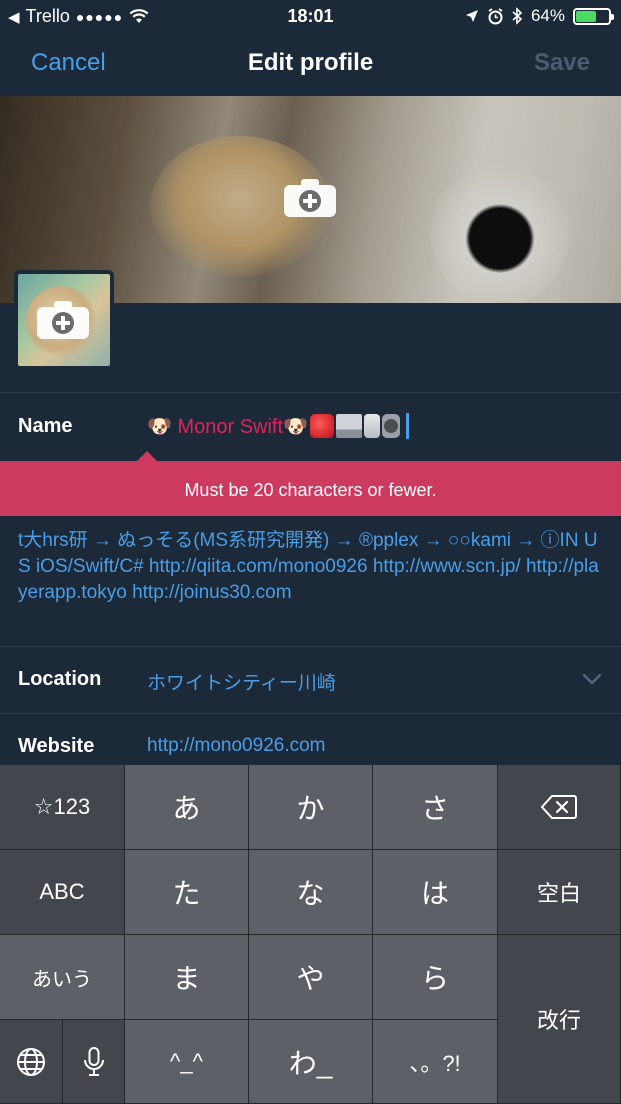 The height and width of the screenshot is (1104, 621). What do you see at coordinates (311, 892) in the screenshot?
I see `key-na: な` at bounding box center [311, 892].